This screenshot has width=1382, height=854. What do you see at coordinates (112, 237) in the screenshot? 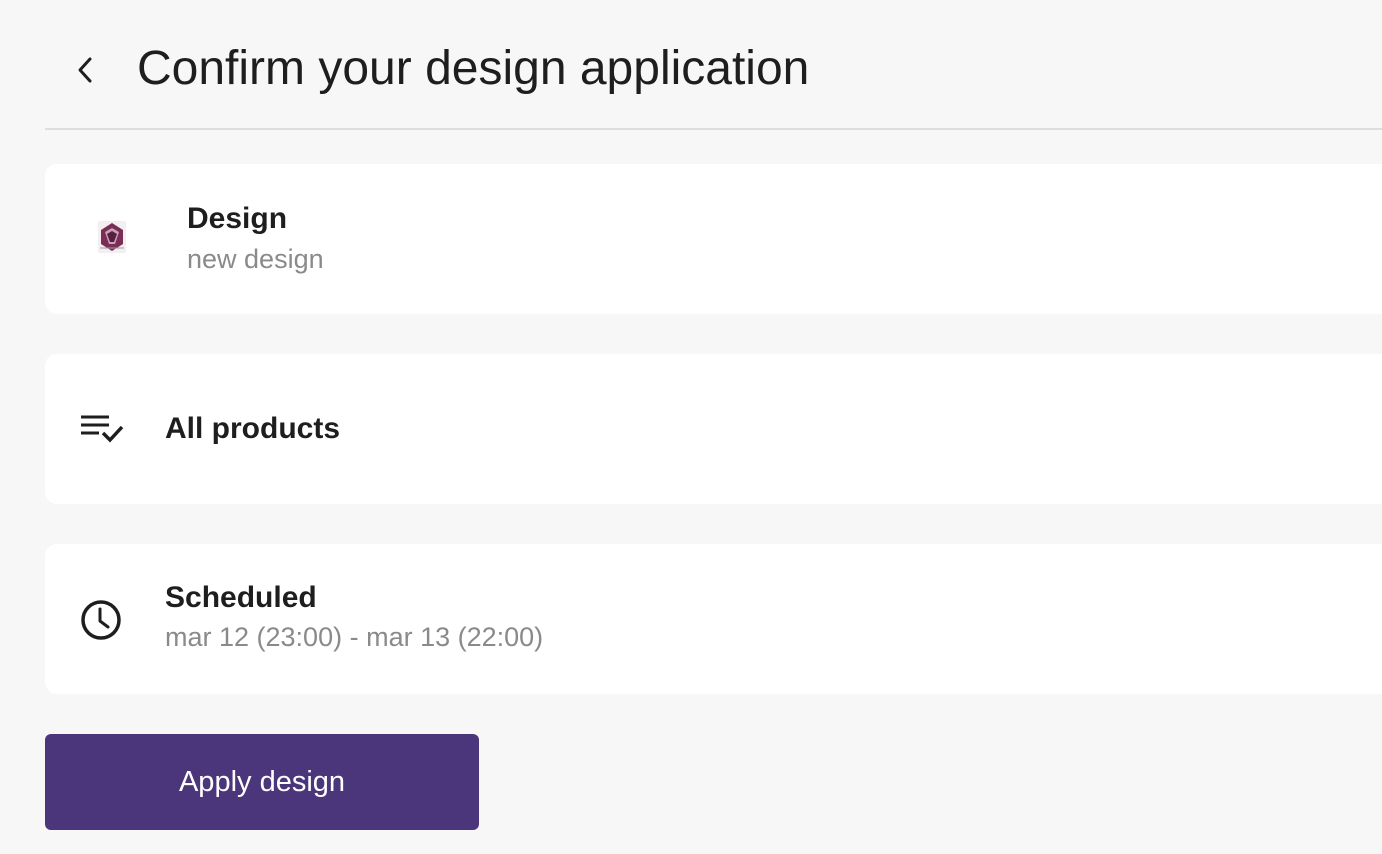
I see `design-thumbnail-icon` at bounding box center [112, 237].